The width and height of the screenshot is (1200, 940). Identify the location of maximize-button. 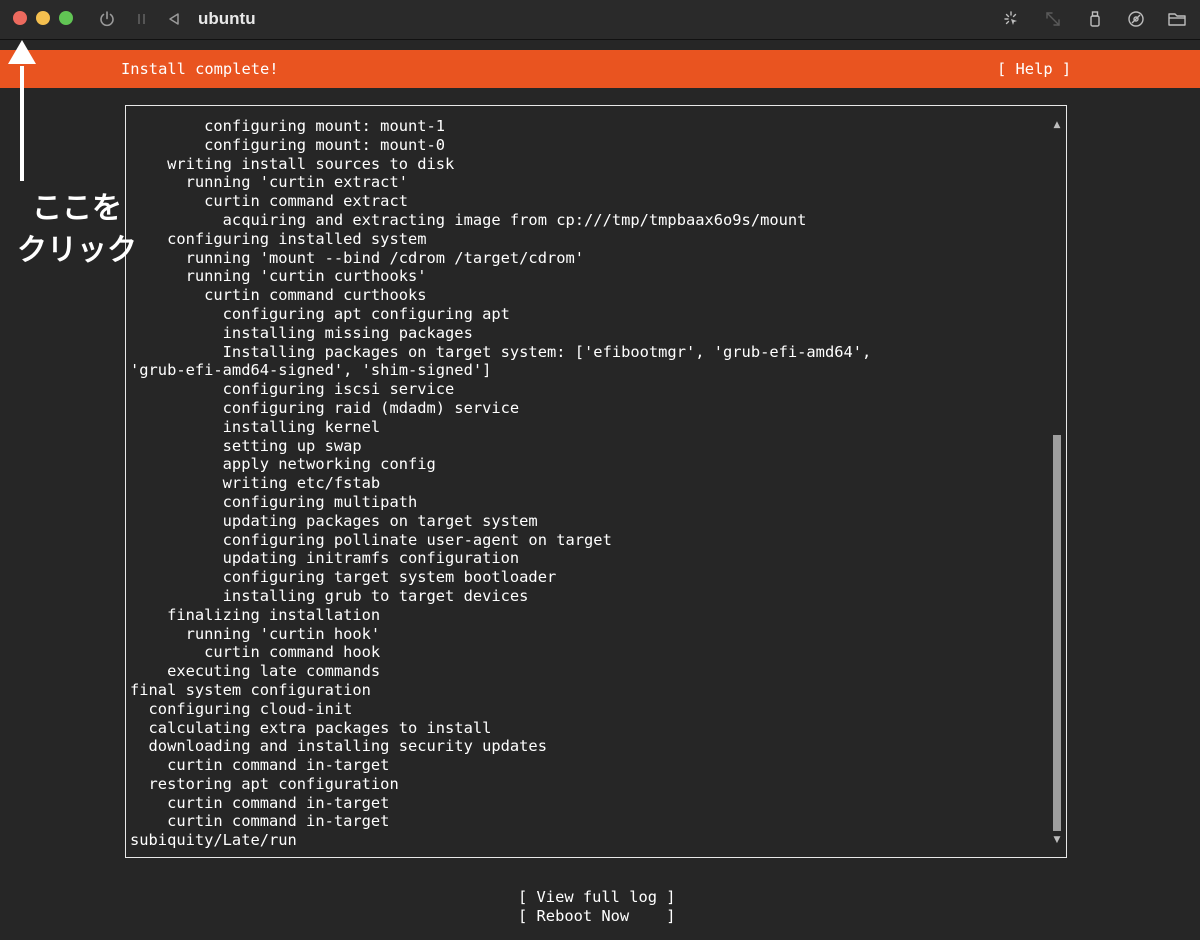
(66, 18).